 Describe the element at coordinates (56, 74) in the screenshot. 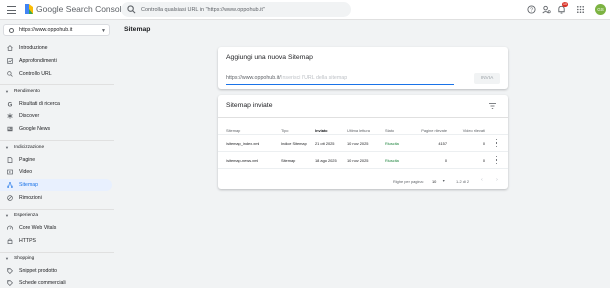

I see `sidebar-item-controllo-url: Controllo URL` at that location.